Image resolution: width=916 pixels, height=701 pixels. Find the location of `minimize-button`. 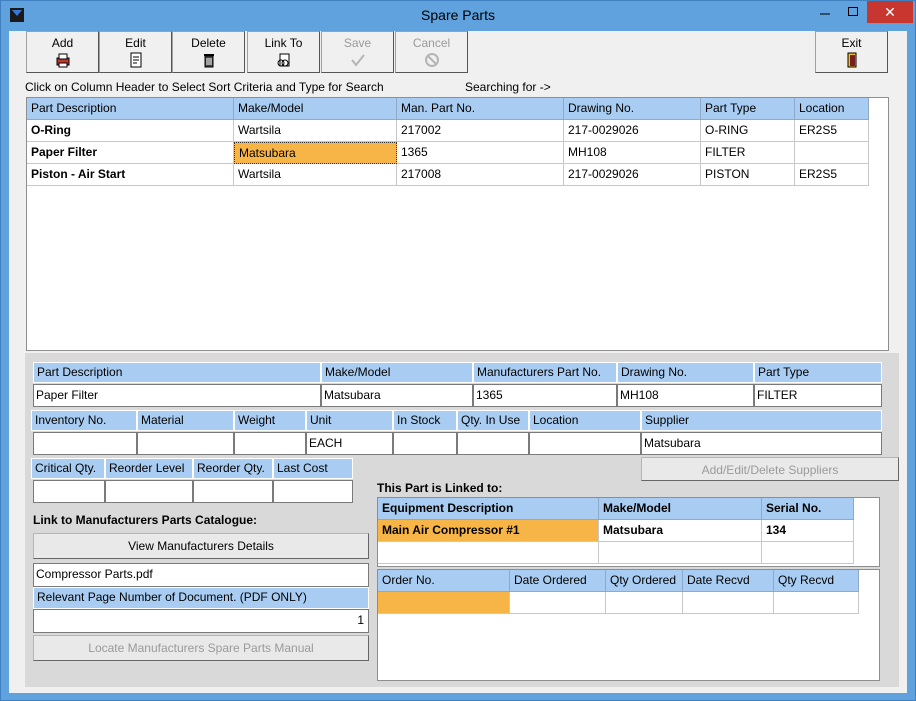

minimize-button is located at coordinates (825, 12).